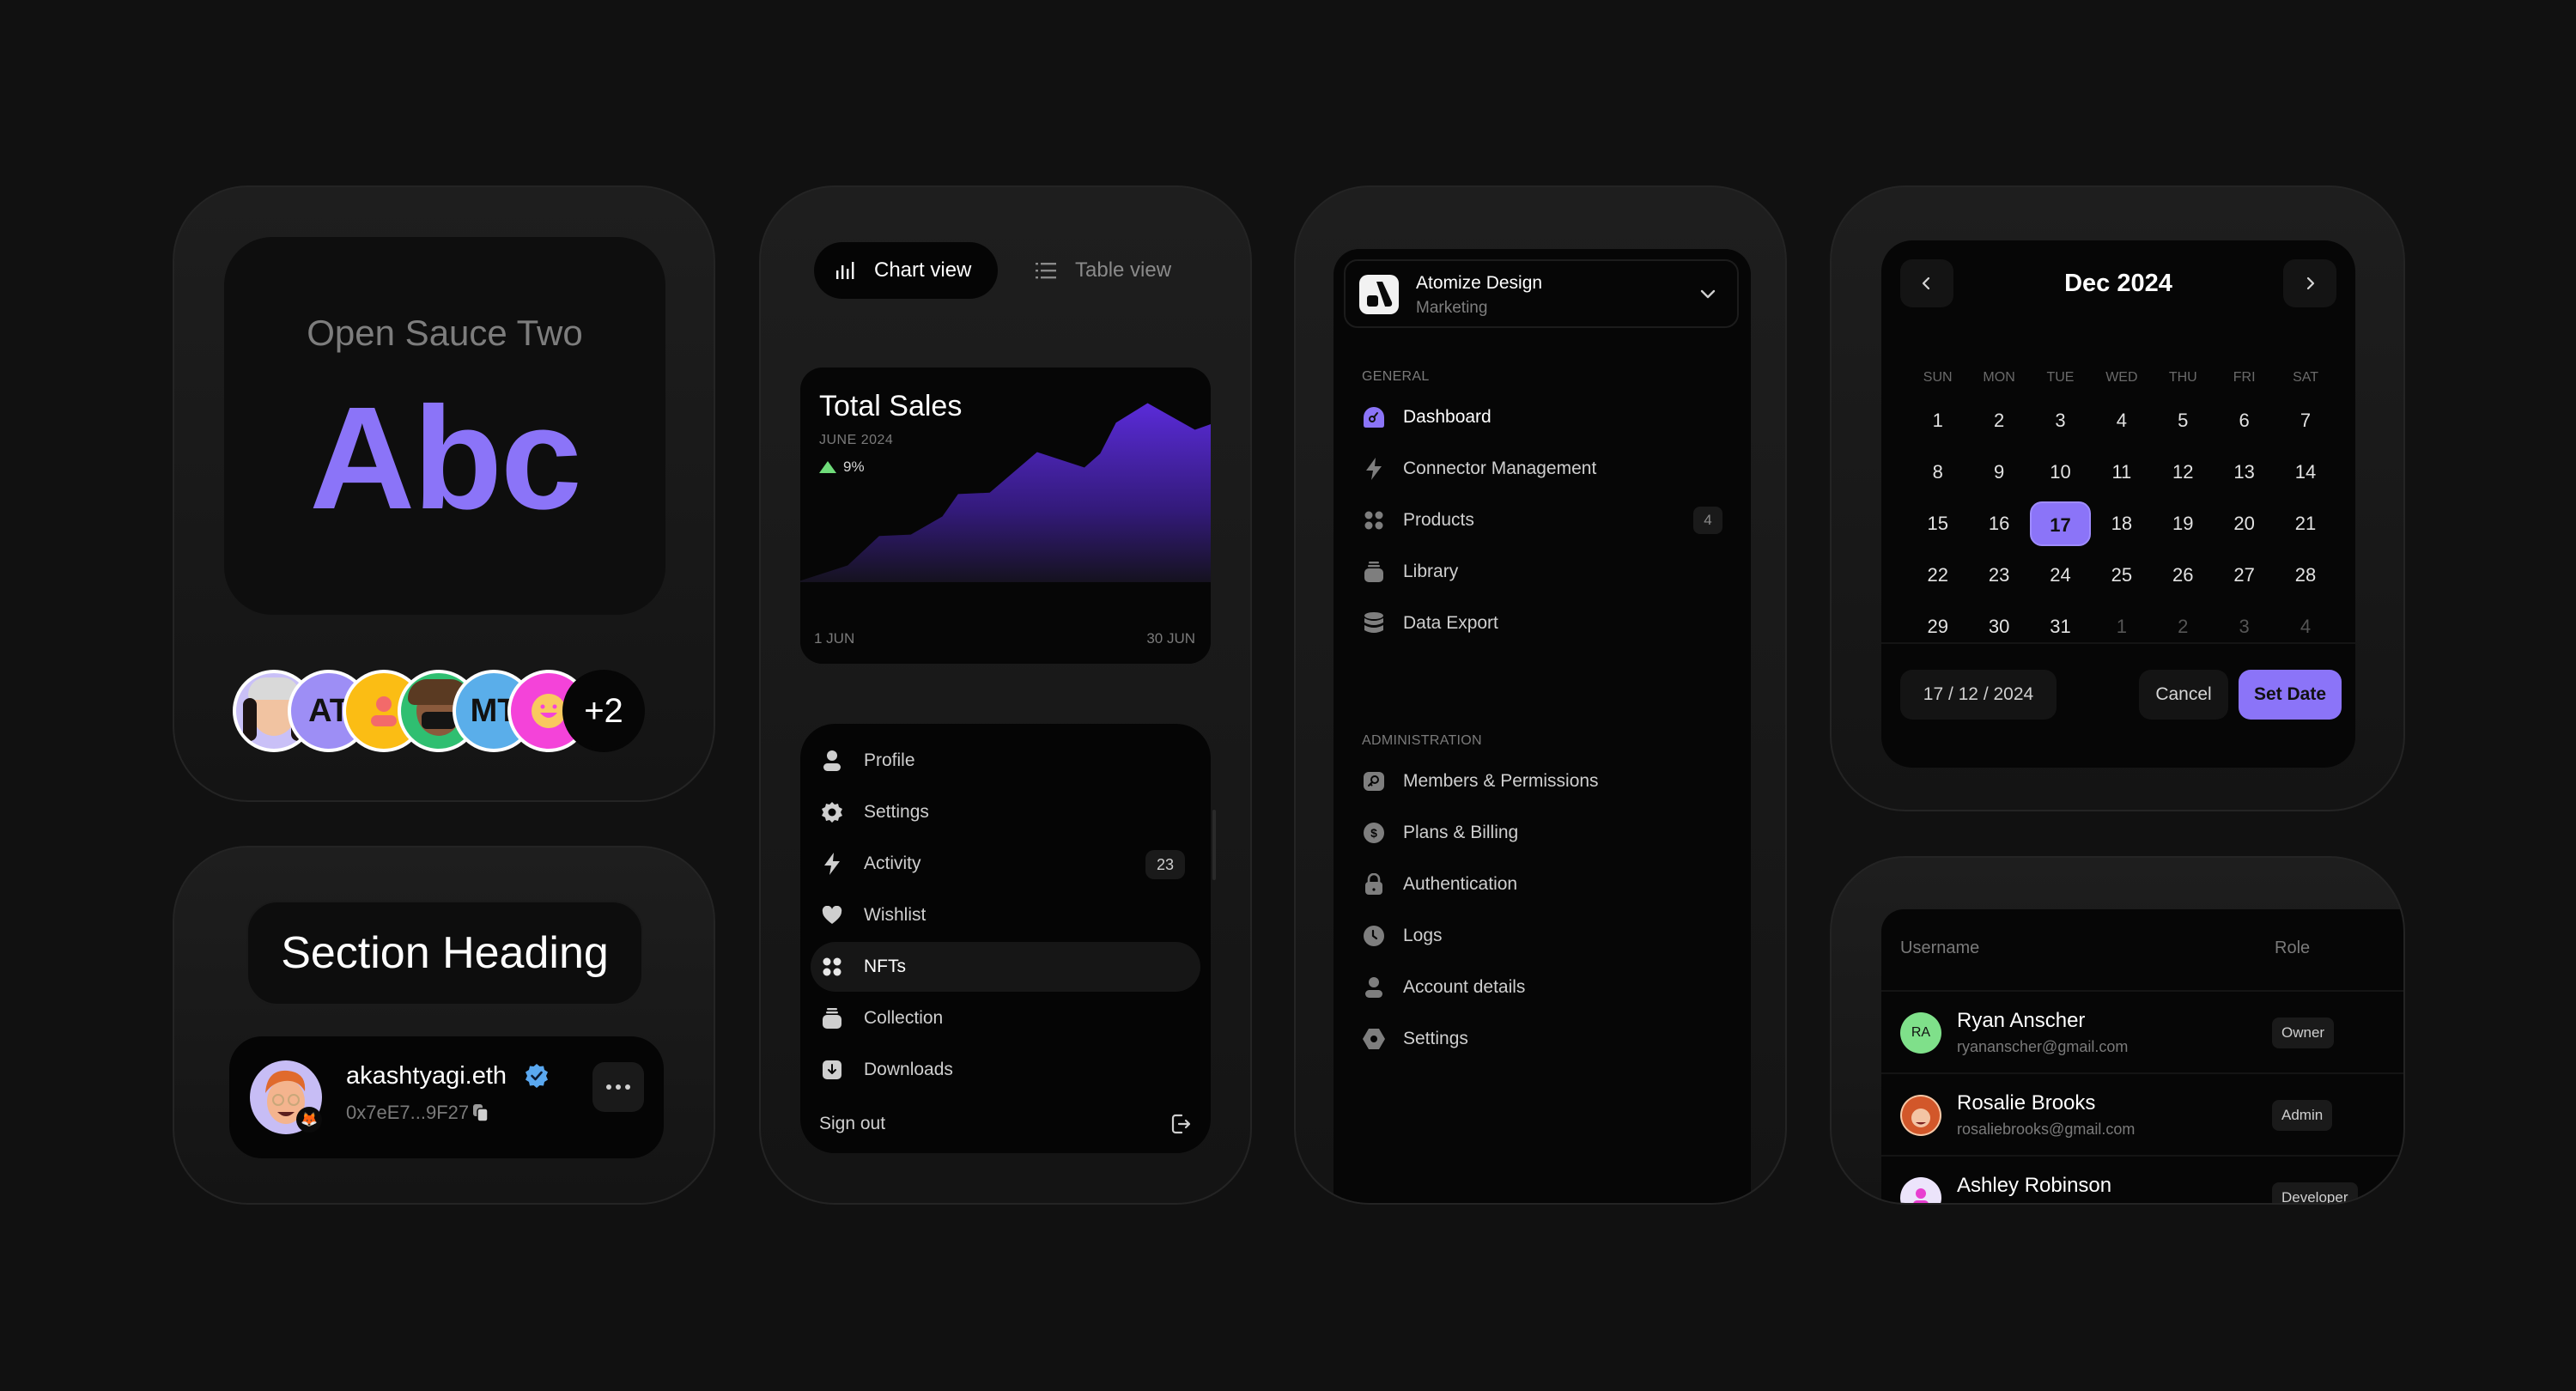 The image size is (2576, 1391). What do you see at coordinates (1374, 623) in the screenshot?
I see `database-icon` at bounding box center [1374, 623].